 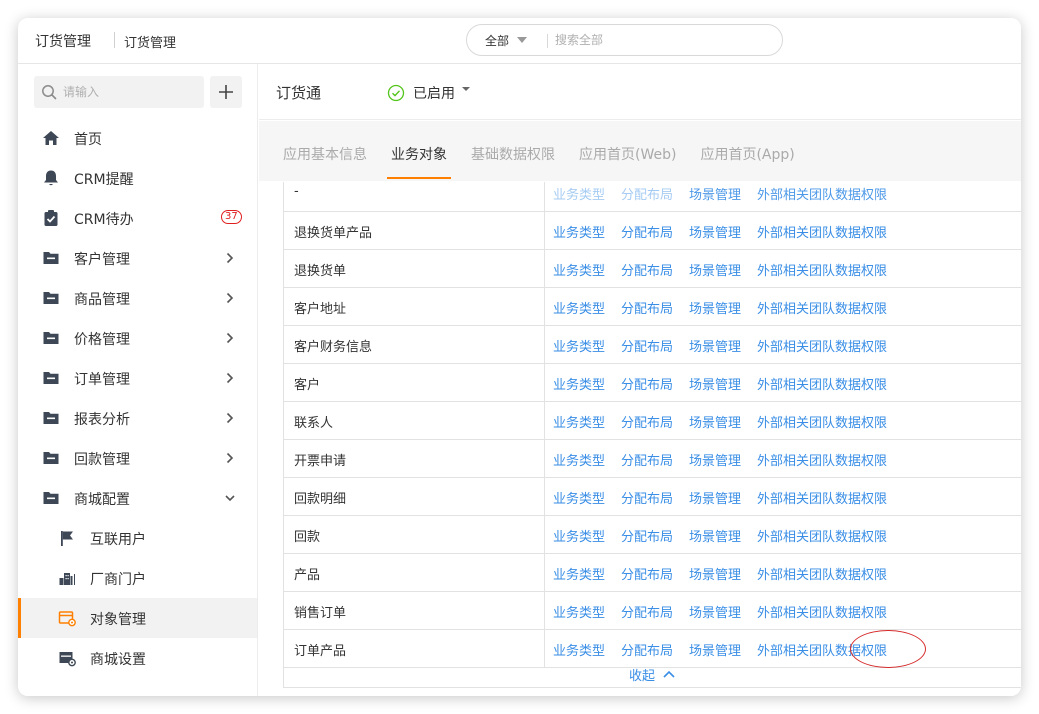 I want to click on app-title: 订货管理, so click(x=63, y=41).